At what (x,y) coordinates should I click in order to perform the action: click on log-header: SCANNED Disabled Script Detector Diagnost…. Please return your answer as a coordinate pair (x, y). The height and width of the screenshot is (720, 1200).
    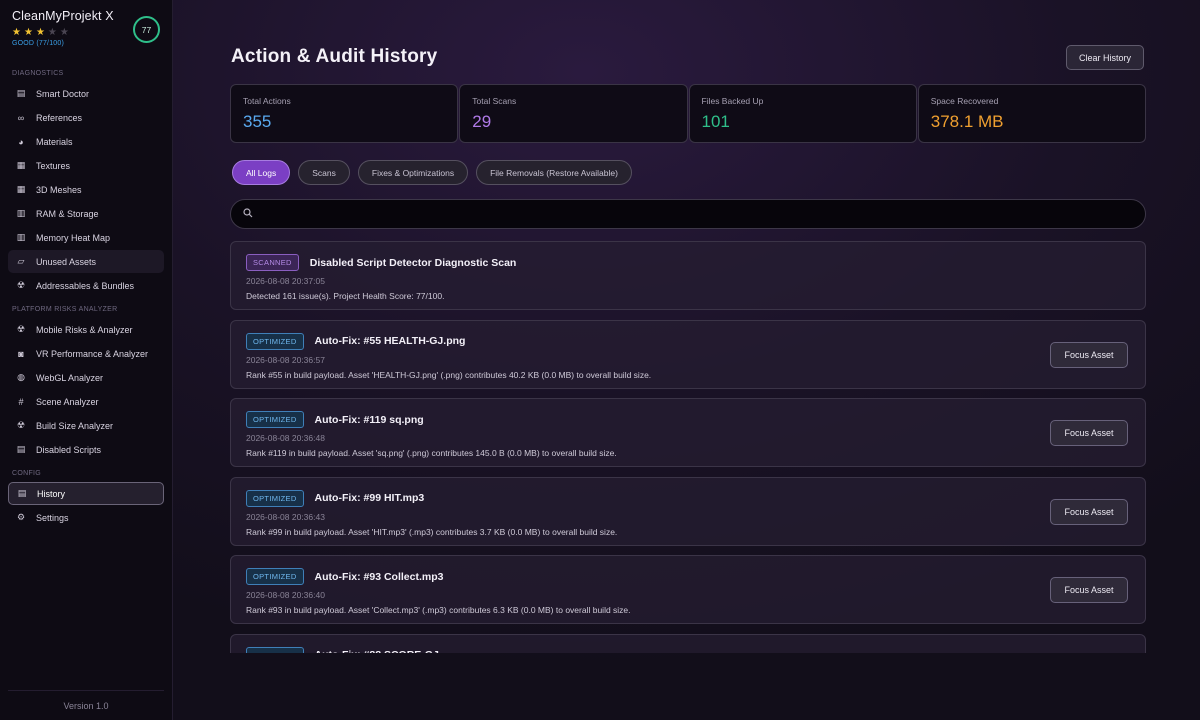
    Looking at the image, I should click on (688, 262).